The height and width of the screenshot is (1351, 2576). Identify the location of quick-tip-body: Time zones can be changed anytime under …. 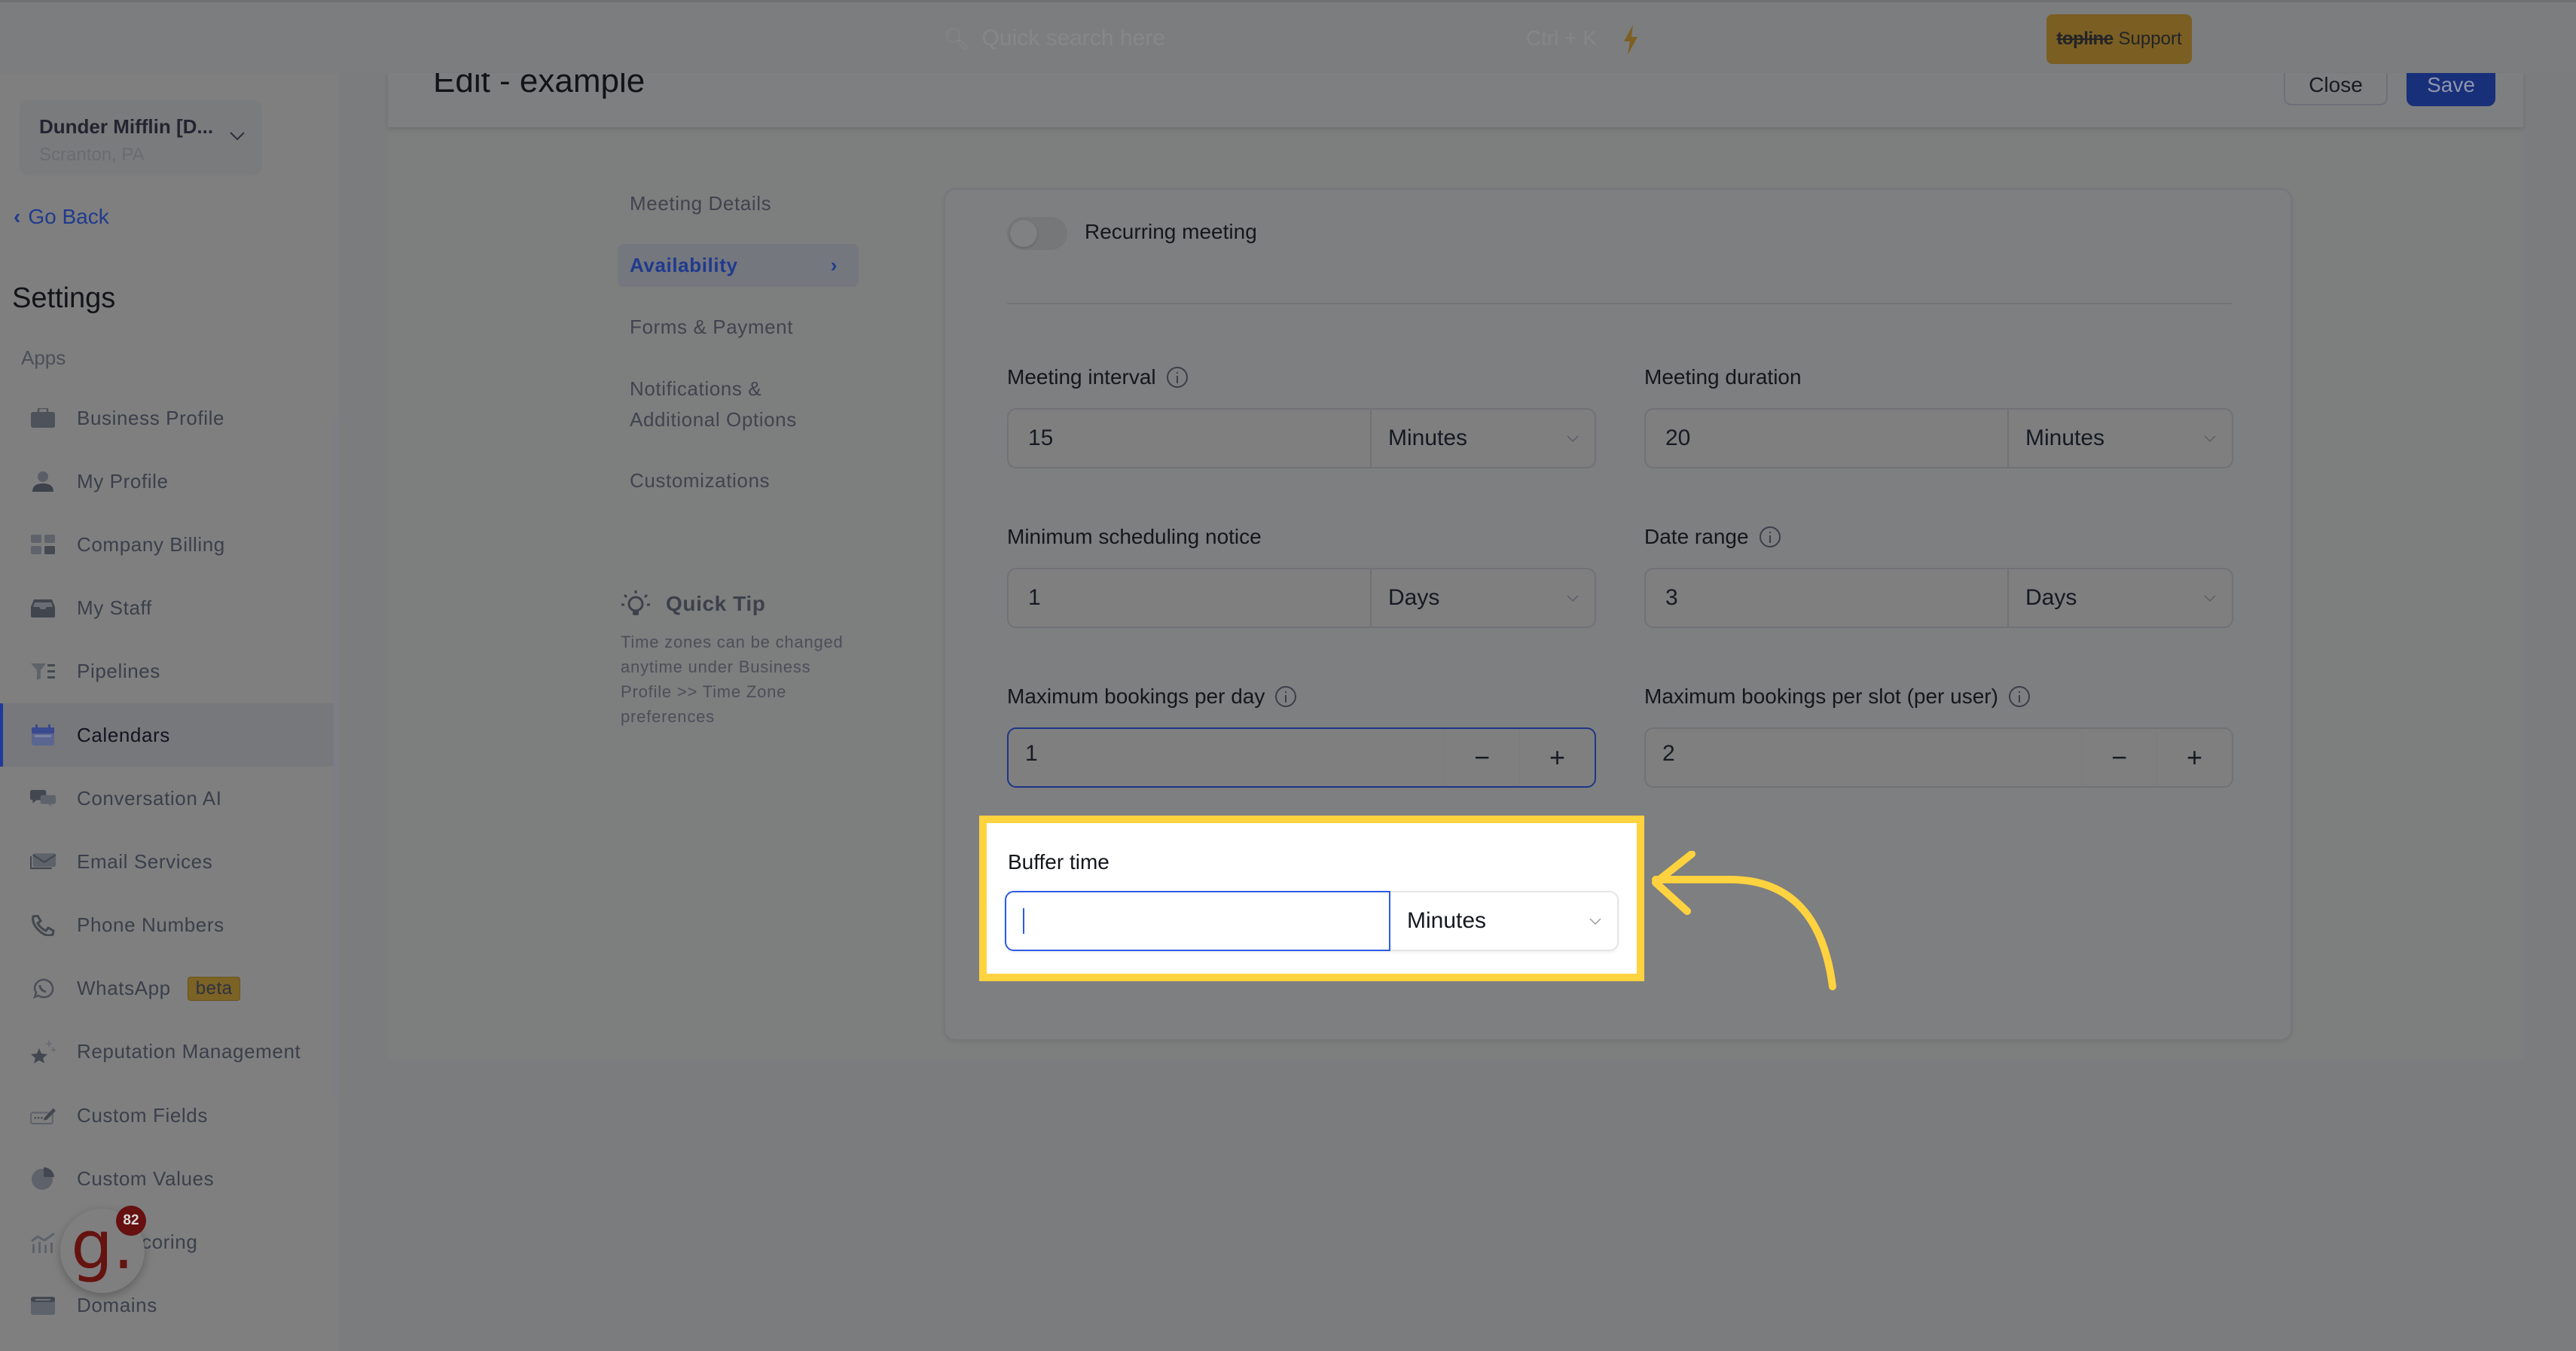
(733, 679).